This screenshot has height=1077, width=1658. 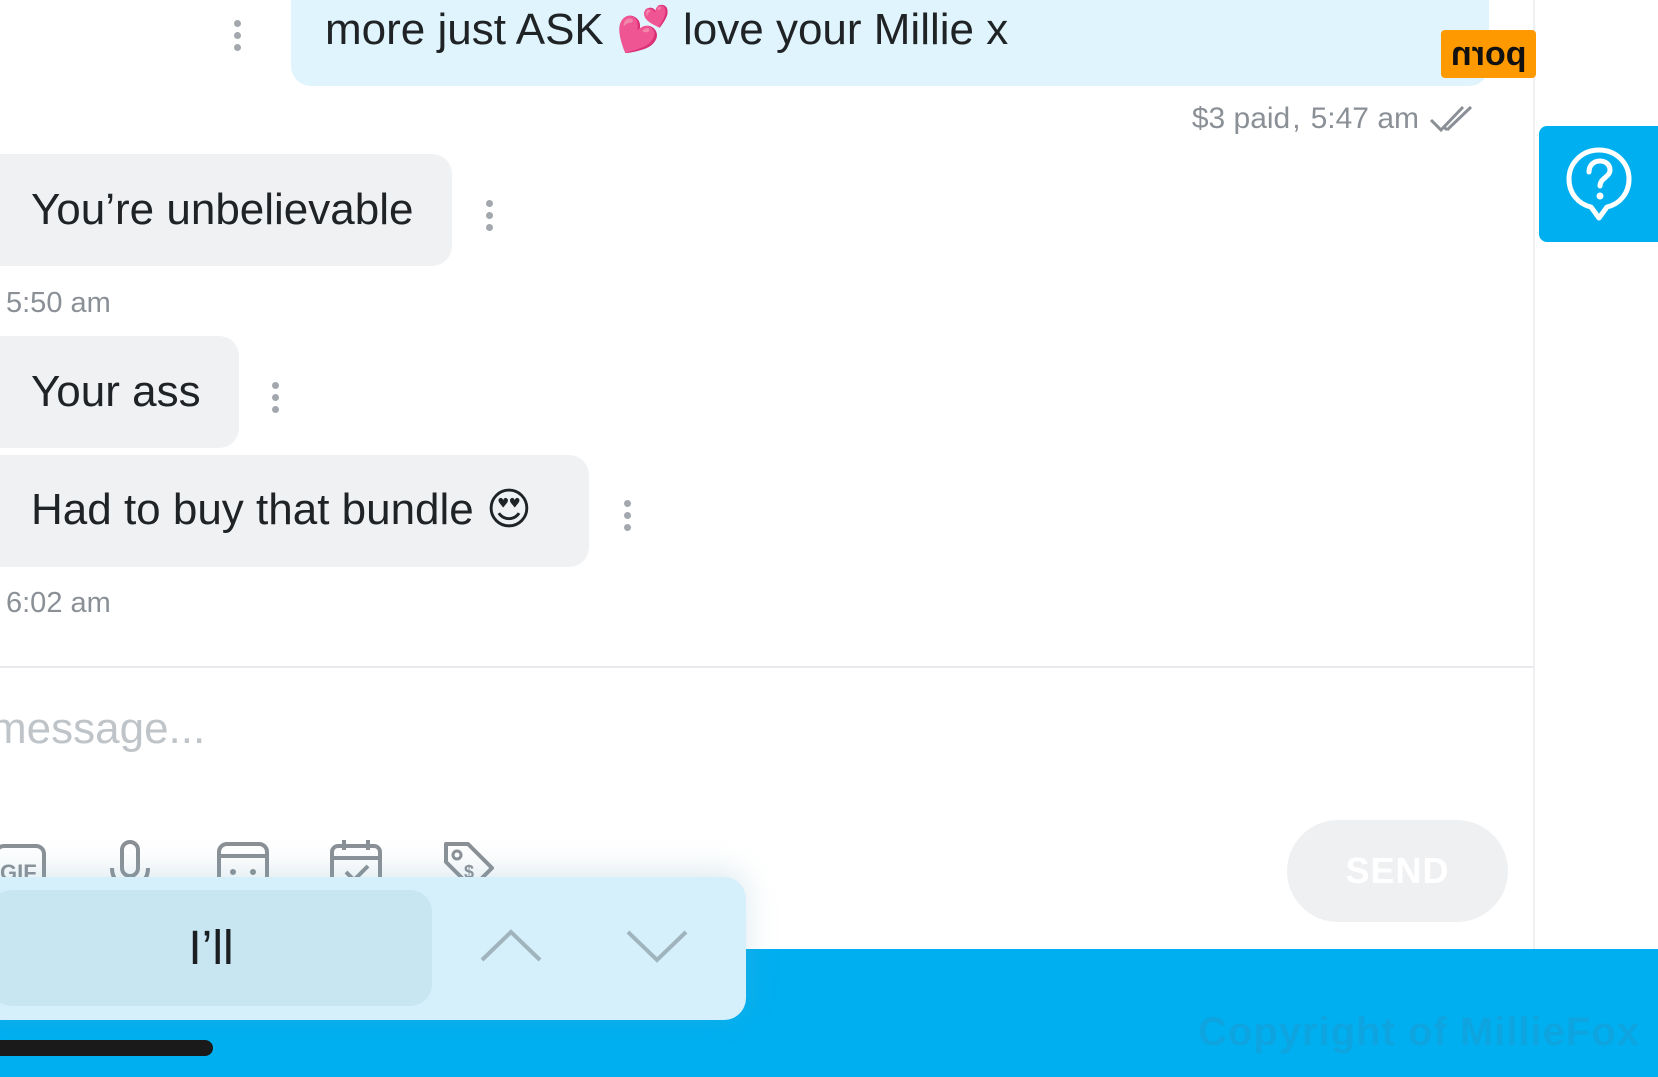 I want to click on outgoing-message-text: more just ASK 💕 love your Millie x, so click(x=667, y=29).